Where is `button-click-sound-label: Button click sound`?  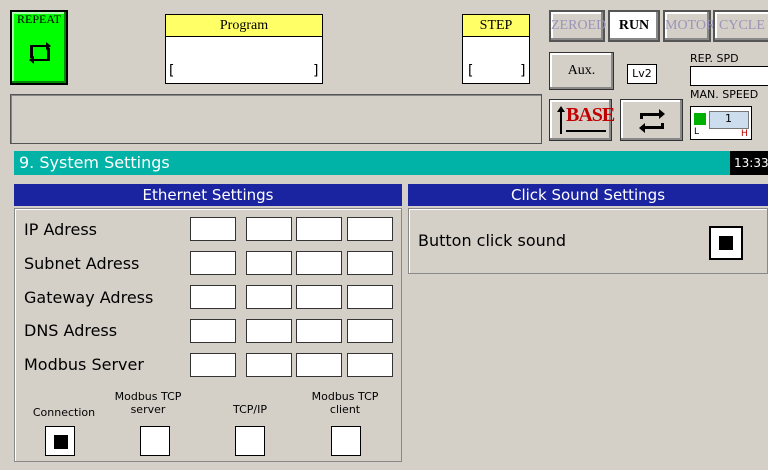
button-click-sound-label: Button click sound is located at coordinates (492, 240).